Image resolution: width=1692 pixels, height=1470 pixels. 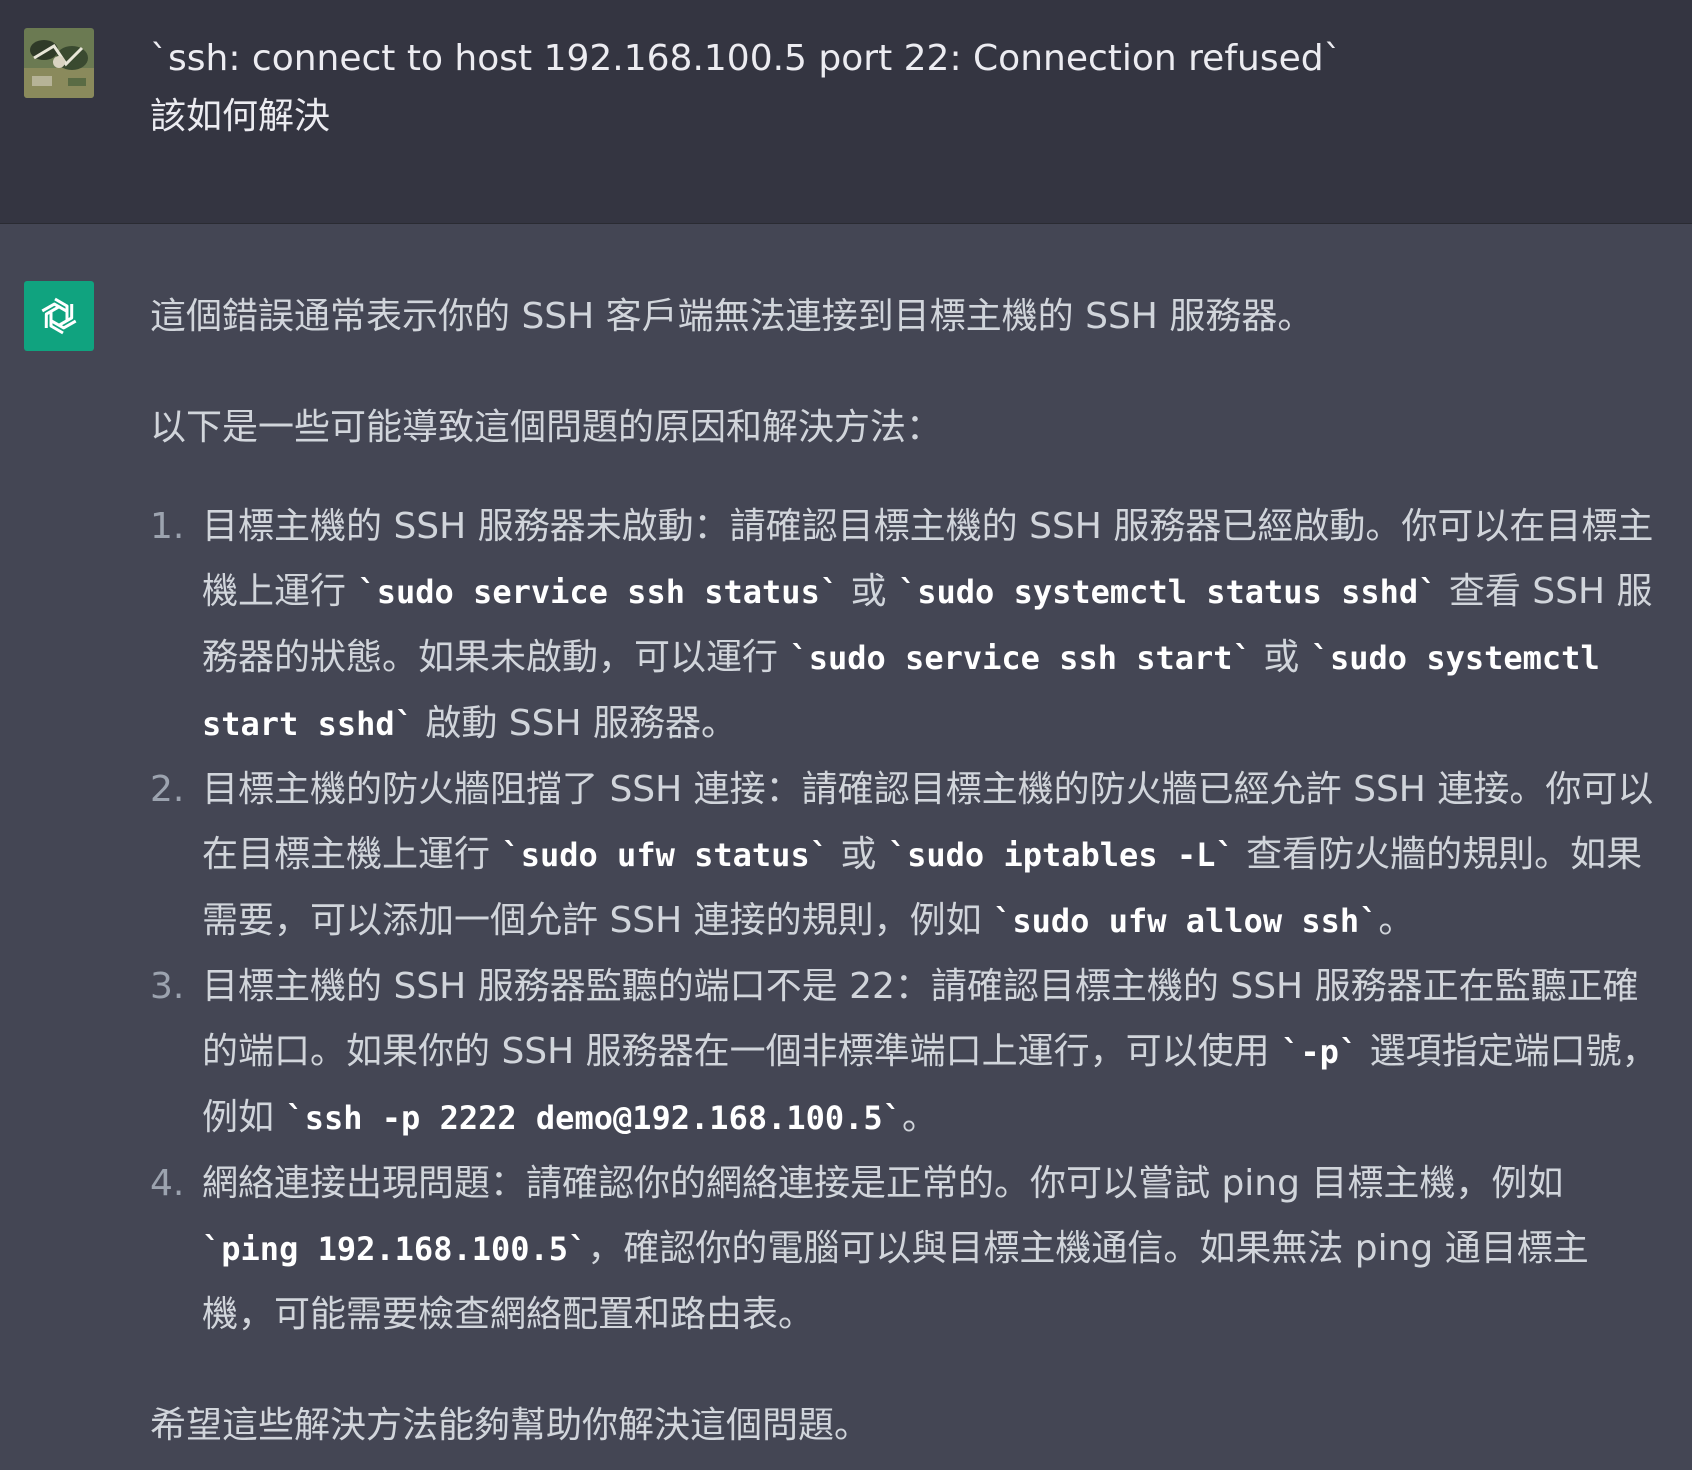 What do you see at coordinates (1020, 658) in the screenshot?
I see `code-snippet: `sudo service ssh start`` at bounding box center [1020, 658].